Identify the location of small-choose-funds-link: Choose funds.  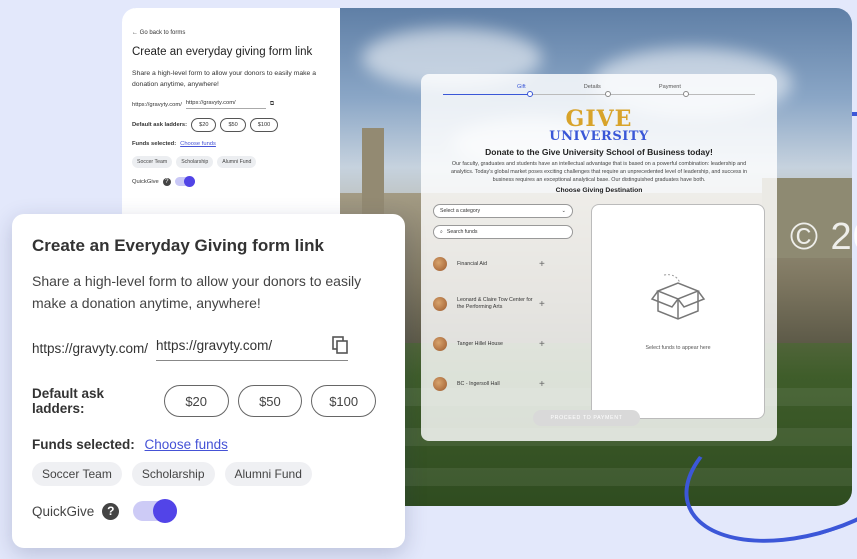
(198, 144).